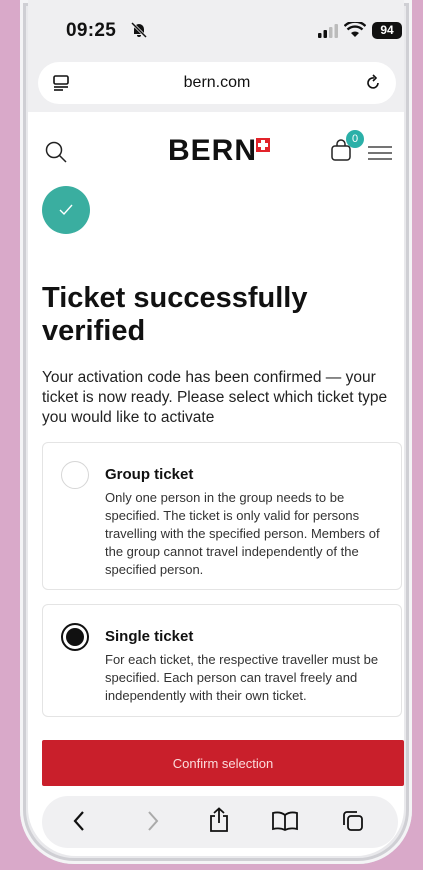  Describe the element at coordinates (216, 28) in the screenshot. I see `status-bar: 09:25 94` at that location.